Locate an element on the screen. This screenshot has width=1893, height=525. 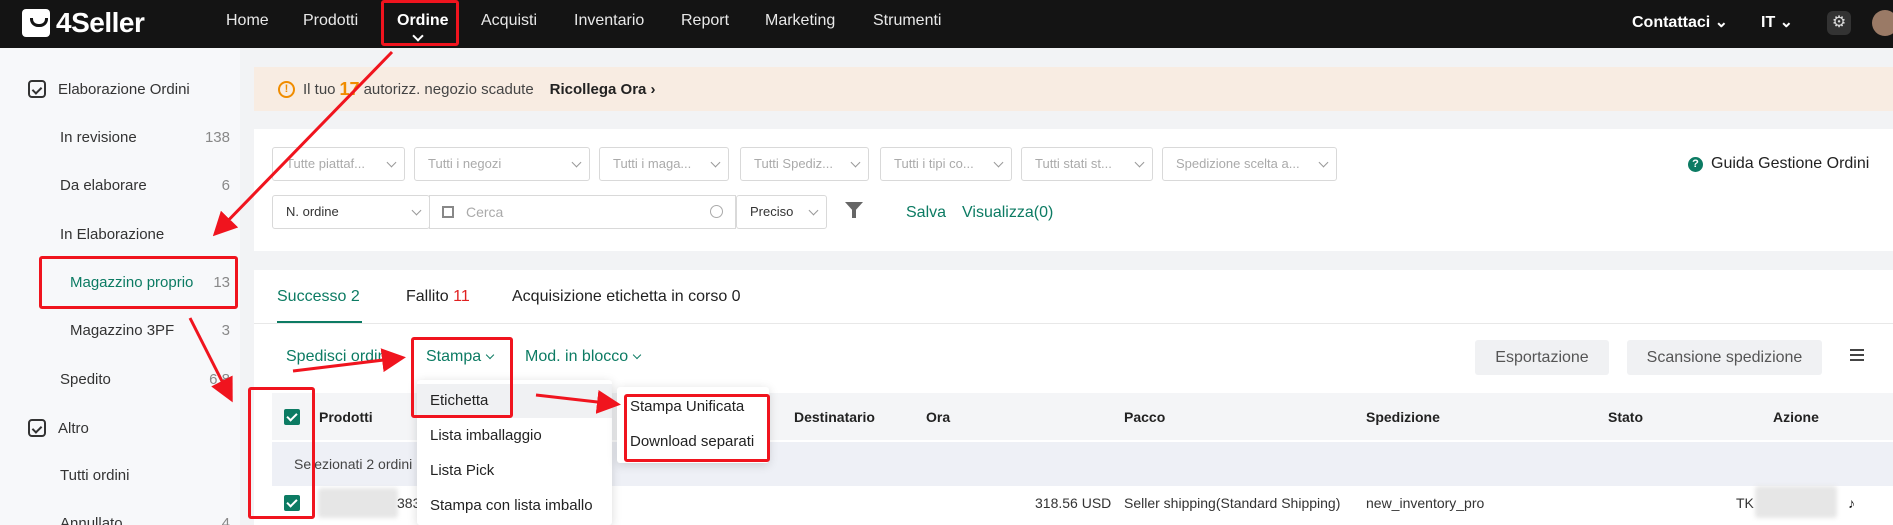
bulk-label: Mod. in blocco is located at coordinates (577, 356).